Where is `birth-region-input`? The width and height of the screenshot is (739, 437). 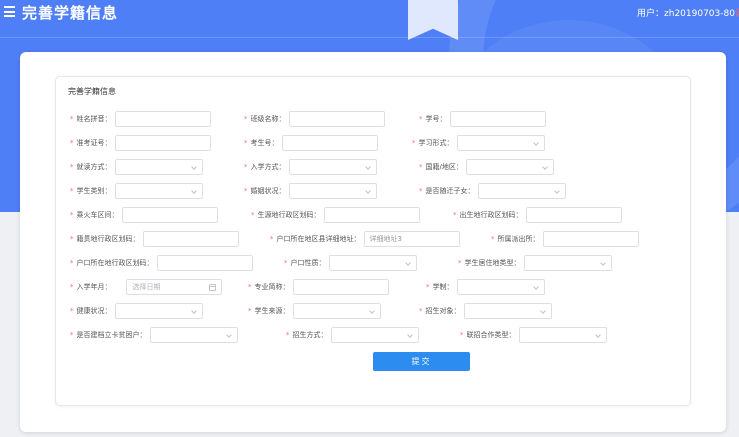
birth-region-input is located at coordinates (573, 215).